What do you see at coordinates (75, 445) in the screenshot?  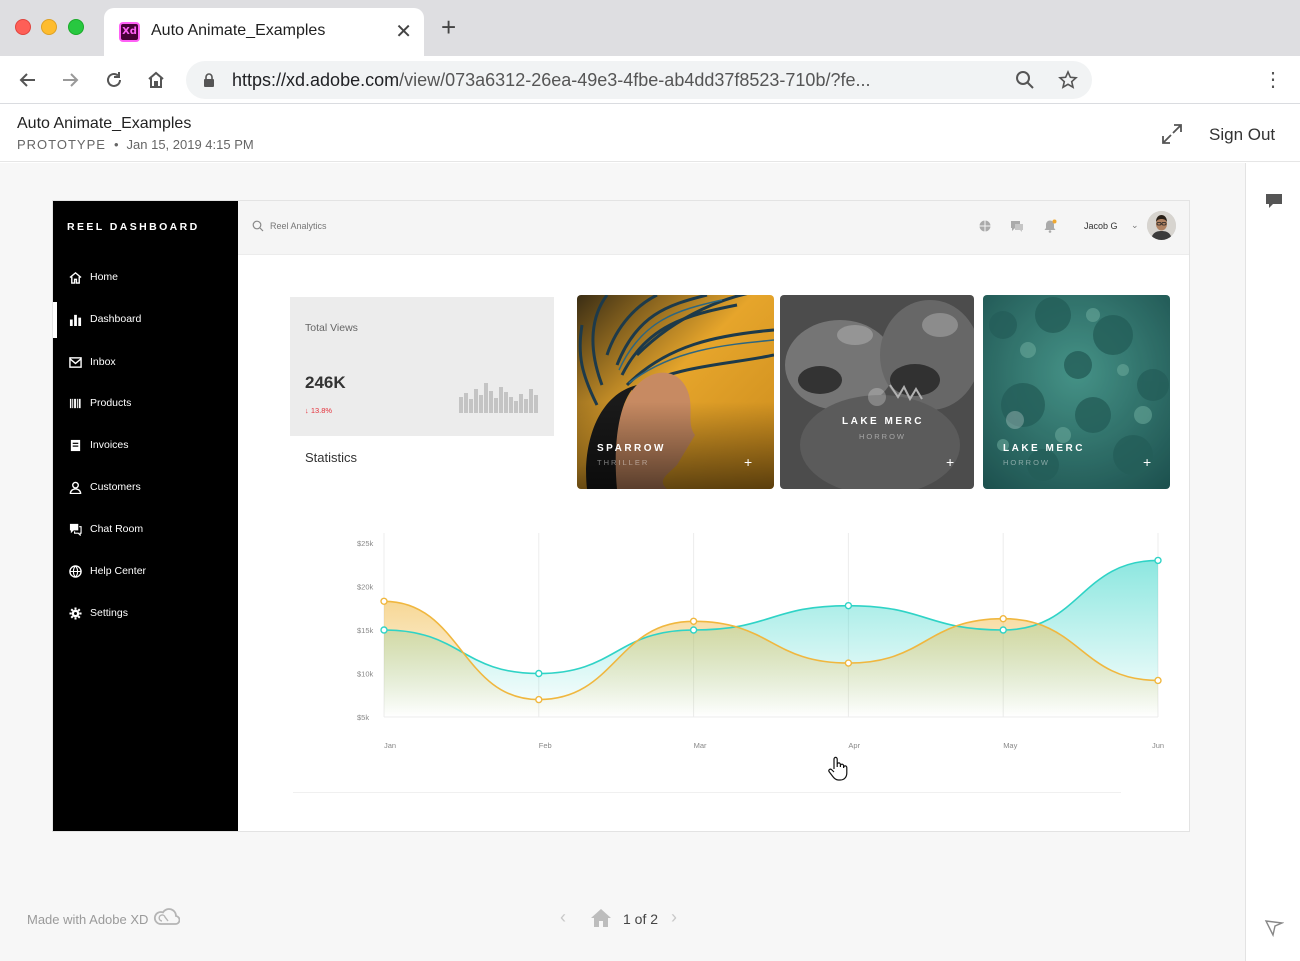 I see `invoice-icon` at bounding box center [75, 445].